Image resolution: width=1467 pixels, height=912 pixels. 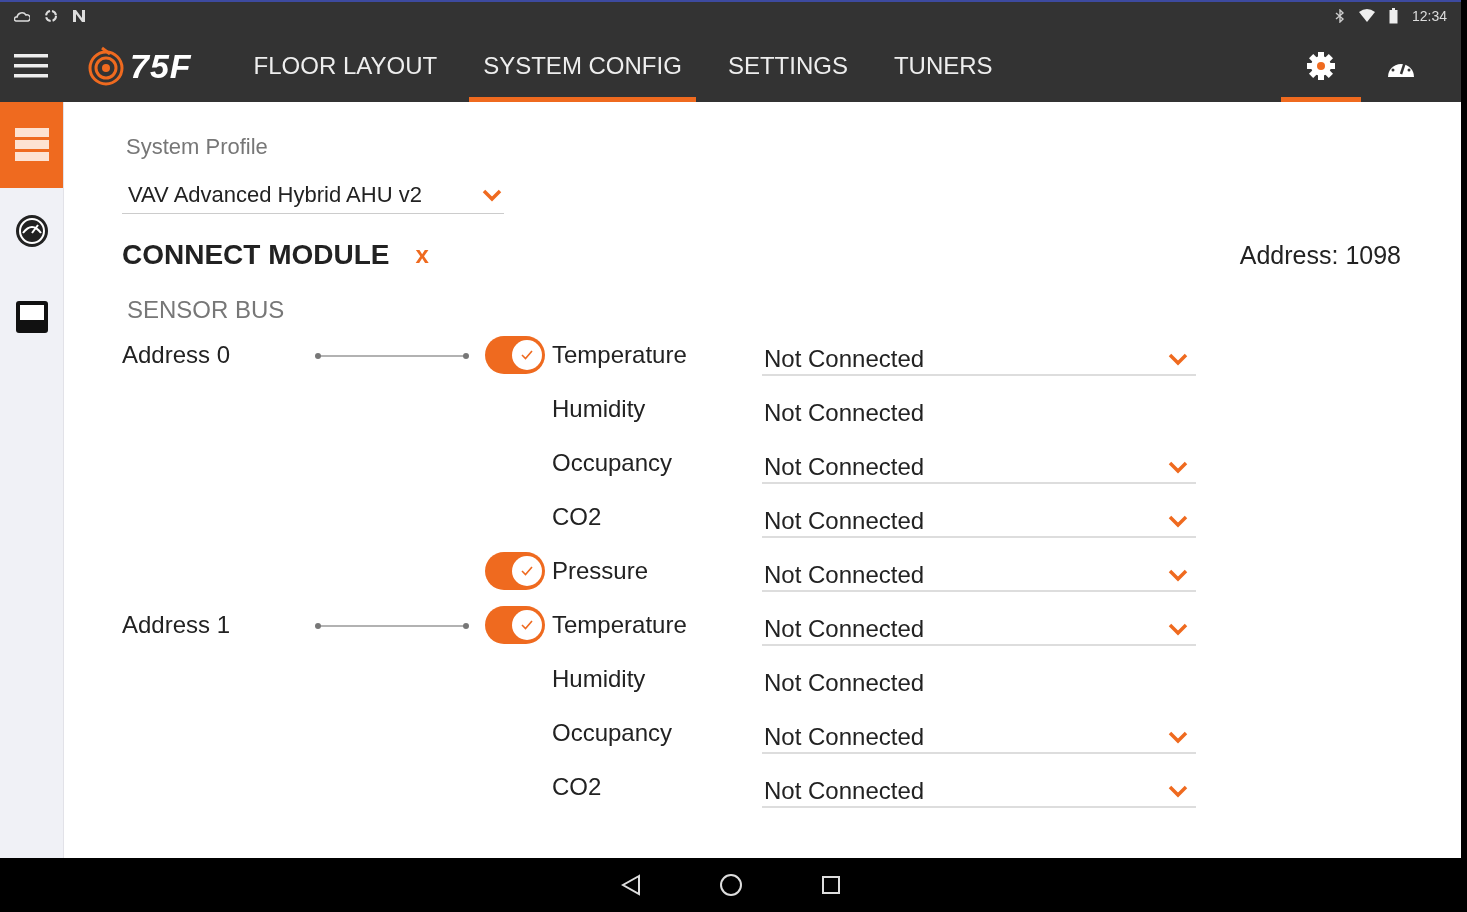 What do you see at coordinates (630, 885) in the screenshot?
I see `back-icon` at bounding box center [630, 885].